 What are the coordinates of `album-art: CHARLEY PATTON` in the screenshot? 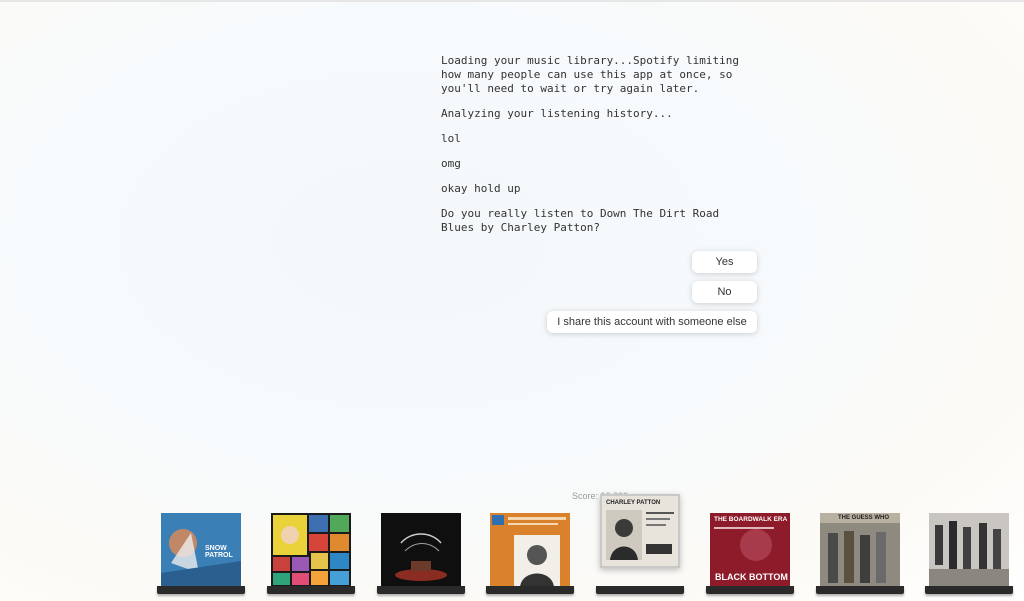 It's located at (640, 531).